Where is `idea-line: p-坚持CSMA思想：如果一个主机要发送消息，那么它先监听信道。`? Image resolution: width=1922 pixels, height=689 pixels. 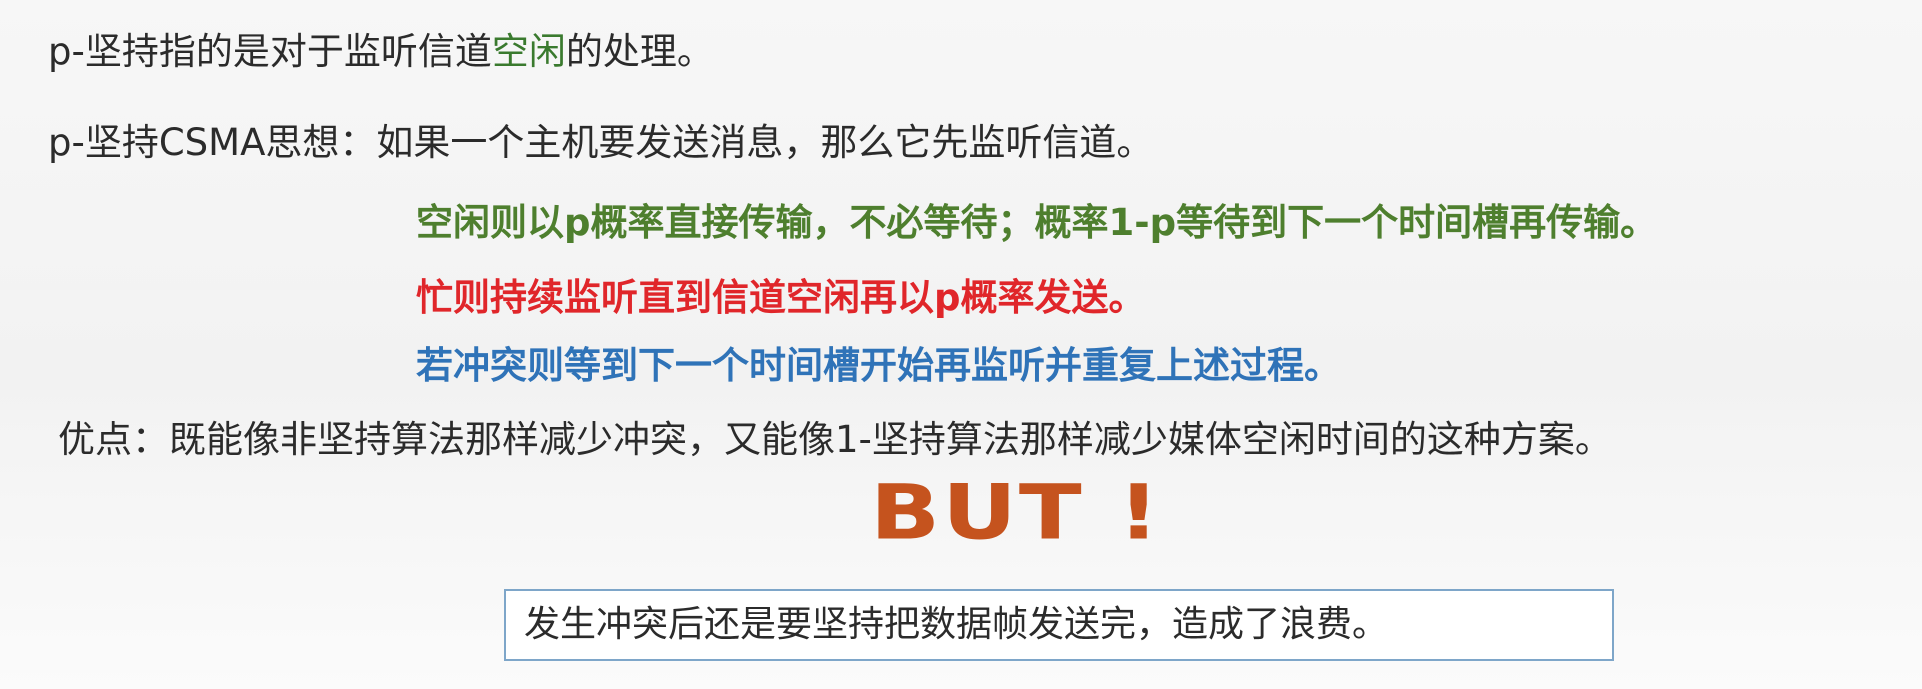
idea-line: p-坚持CSMA思想：如果一个主机要发送消息，那么它先监听信道。 is located at coordinates (601, 142).